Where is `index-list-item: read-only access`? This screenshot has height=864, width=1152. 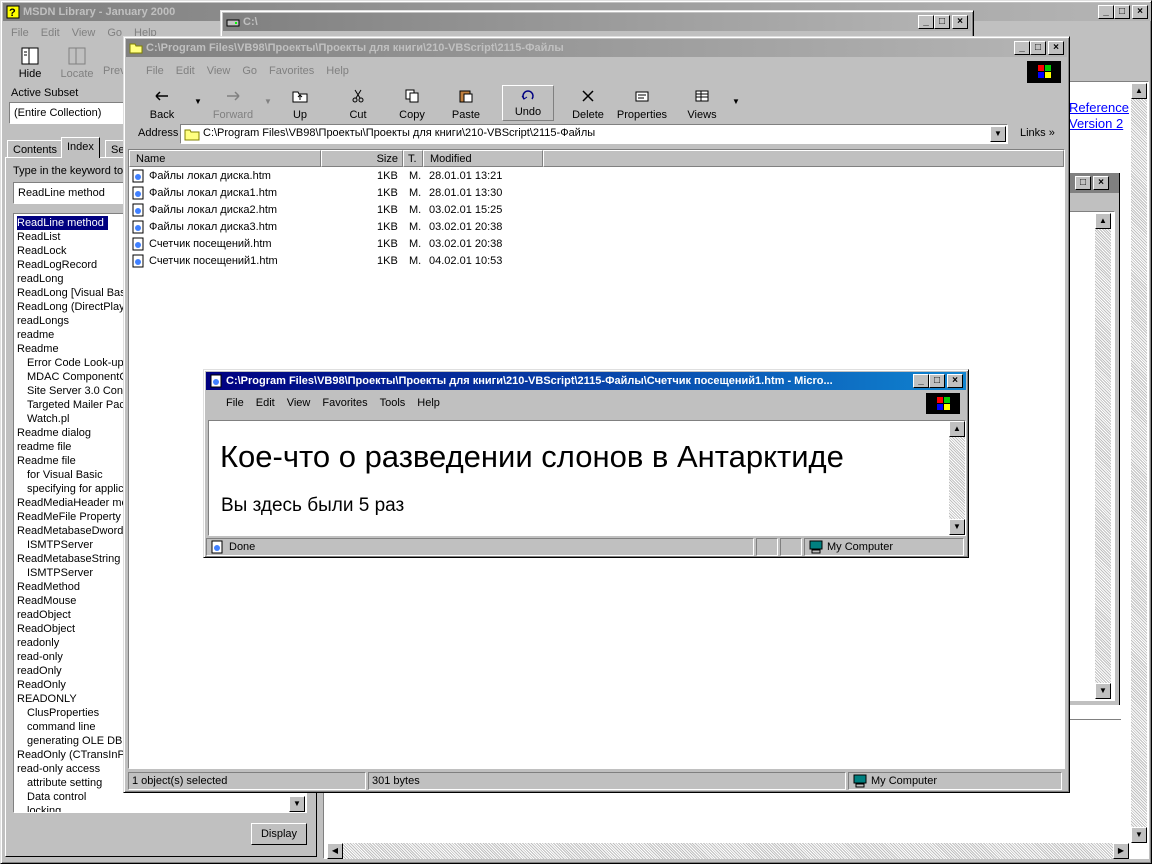 index-list-item: read-only access is located at coordinates (58, 769).